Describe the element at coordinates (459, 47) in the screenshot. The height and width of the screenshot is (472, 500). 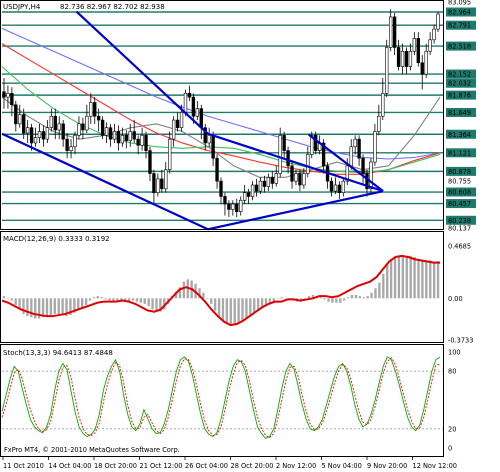
I see `price-tick-label: 82.518` at that location.